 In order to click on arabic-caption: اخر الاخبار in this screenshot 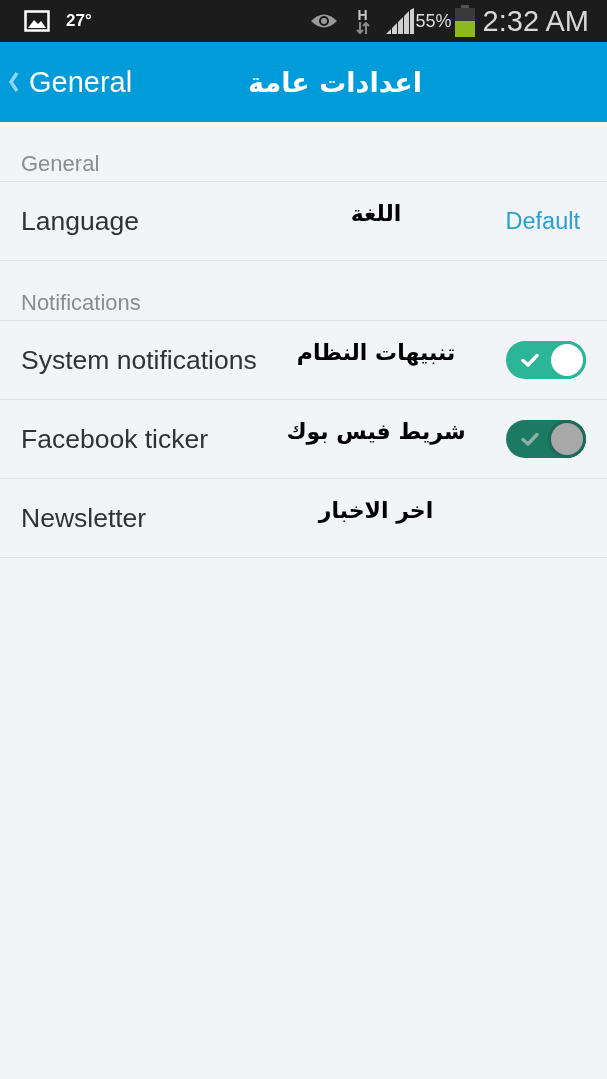, I will do `click(376, 510)`.